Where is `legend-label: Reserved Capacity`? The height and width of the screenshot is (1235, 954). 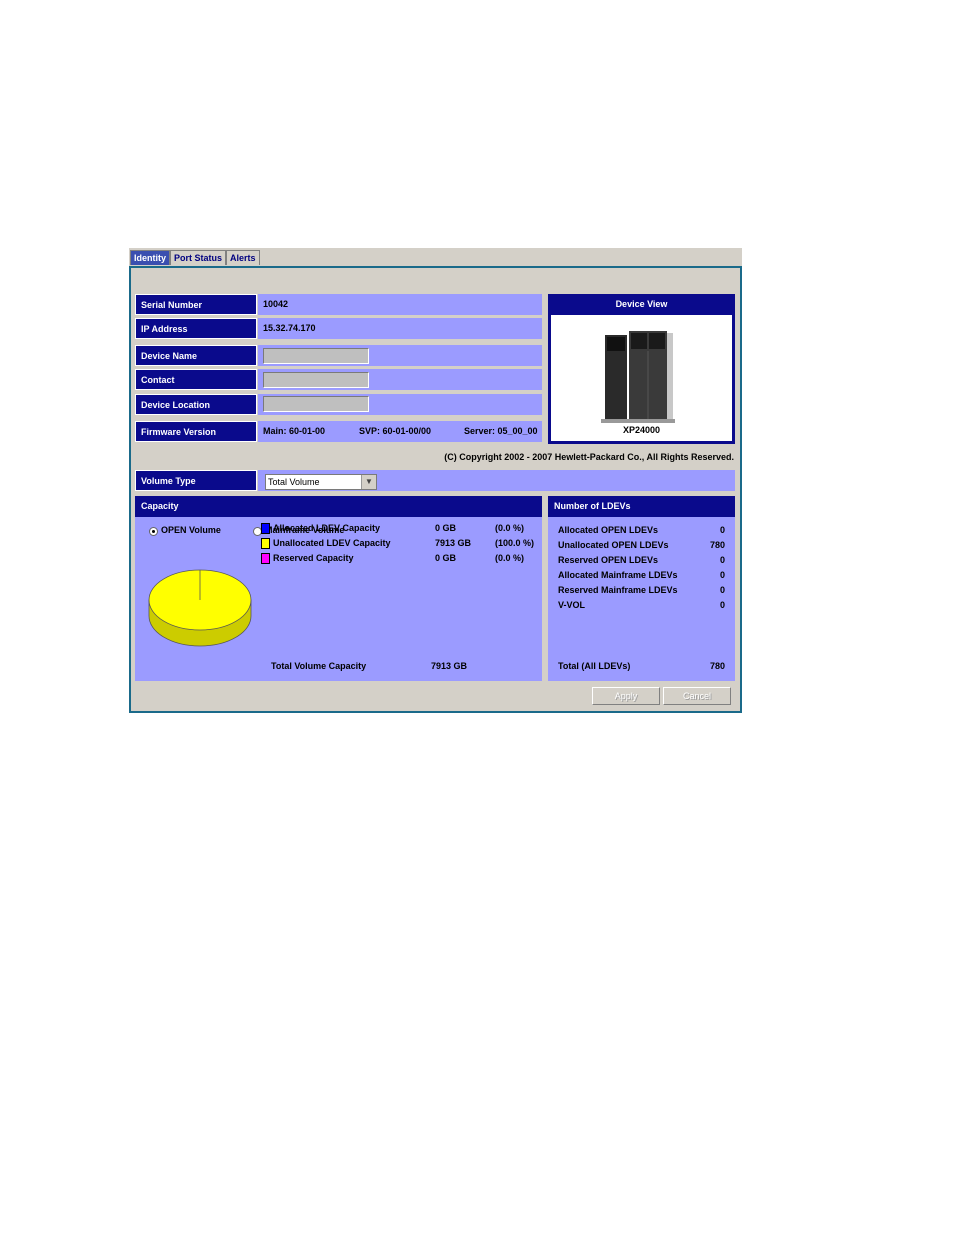
legend-label: Reserved Capacity is located at coordinates (313, 558).